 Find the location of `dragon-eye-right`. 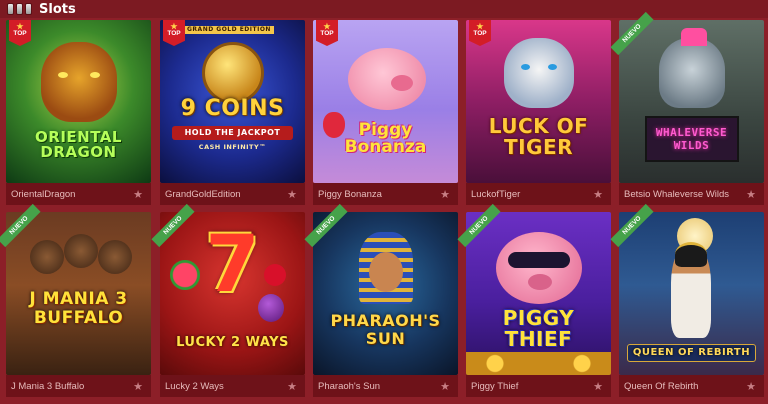

dragon-eye-right is located at coordinates (95, 75).